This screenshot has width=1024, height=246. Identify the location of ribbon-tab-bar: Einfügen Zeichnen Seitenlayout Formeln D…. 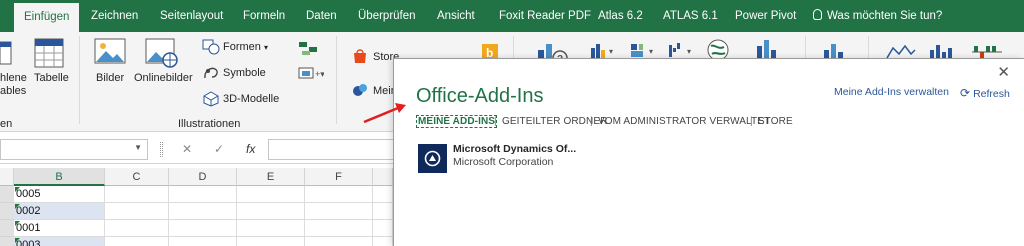
(512, 16).